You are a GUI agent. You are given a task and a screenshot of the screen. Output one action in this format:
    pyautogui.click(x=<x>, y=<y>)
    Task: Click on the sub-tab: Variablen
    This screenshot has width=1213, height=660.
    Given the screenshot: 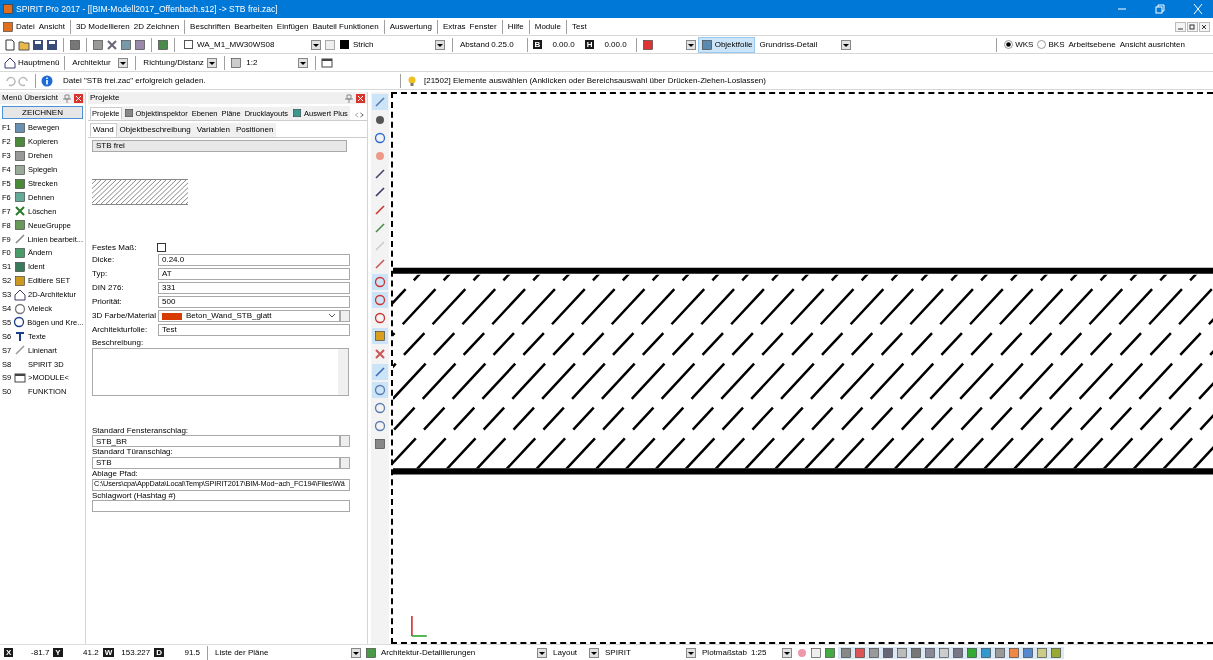 What is the action you would take?
    pyautogui.click(x=213, y=130)
    